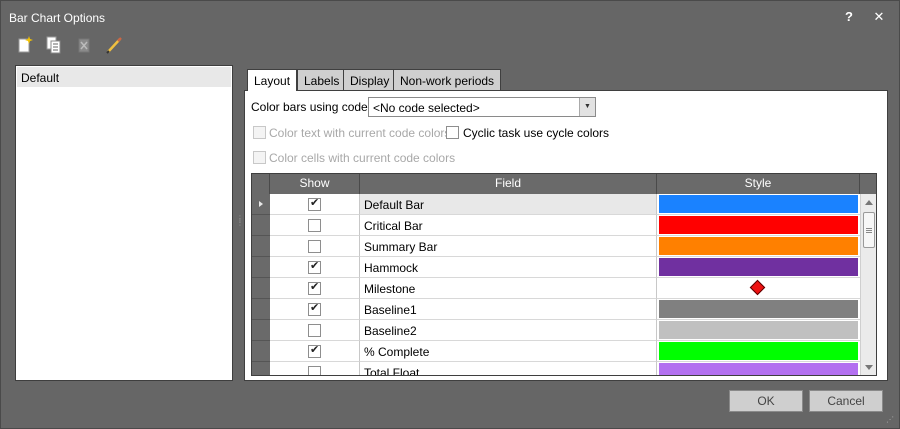  I want to click on color-cells-checkbox, so click(259, 157).